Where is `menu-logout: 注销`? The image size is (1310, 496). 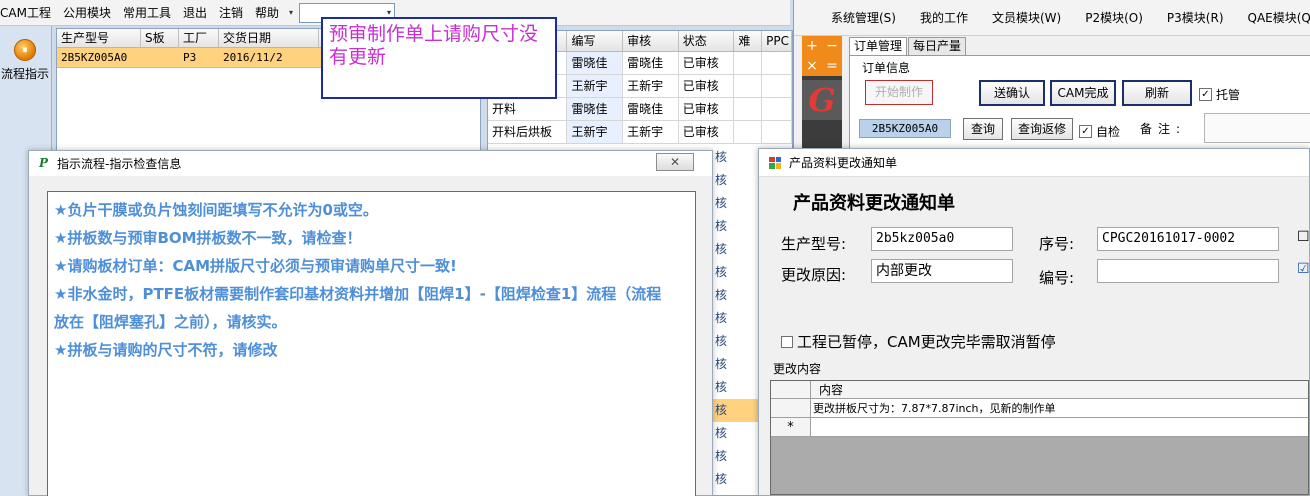 menu-logout: 注销 is located at coordinates (231, 13).